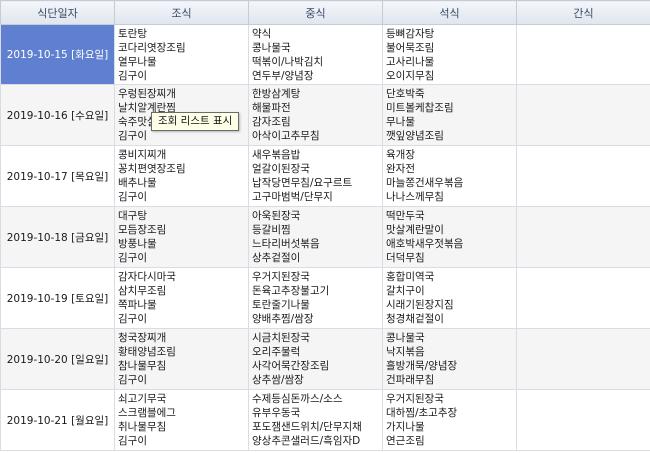 The width and height of the screenshot is (650, 453). Describe the element at coordinates (271, 122) in the screenshot. I see `menu-item: 감자조림` at that location.